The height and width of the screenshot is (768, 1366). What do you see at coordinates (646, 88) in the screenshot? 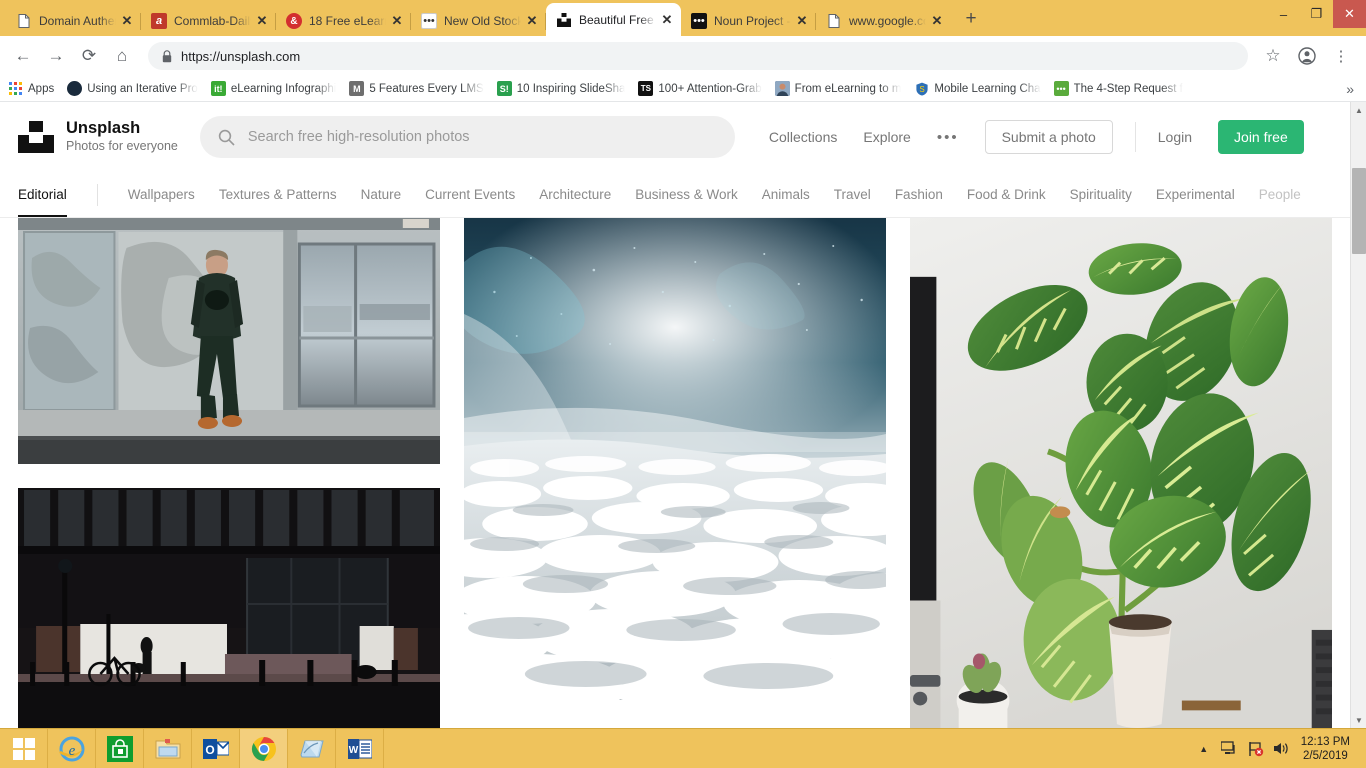
I see `ts-icon: TS` at bounding box center [646, 88].